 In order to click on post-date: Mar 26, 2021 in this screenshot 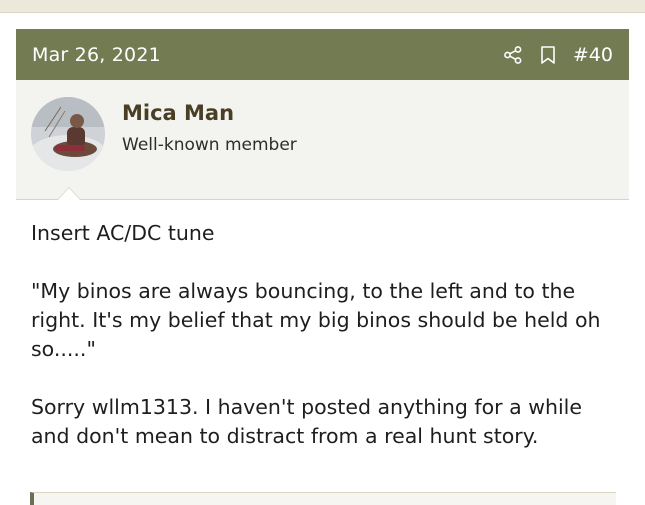, I will do `click(96, 55)`.